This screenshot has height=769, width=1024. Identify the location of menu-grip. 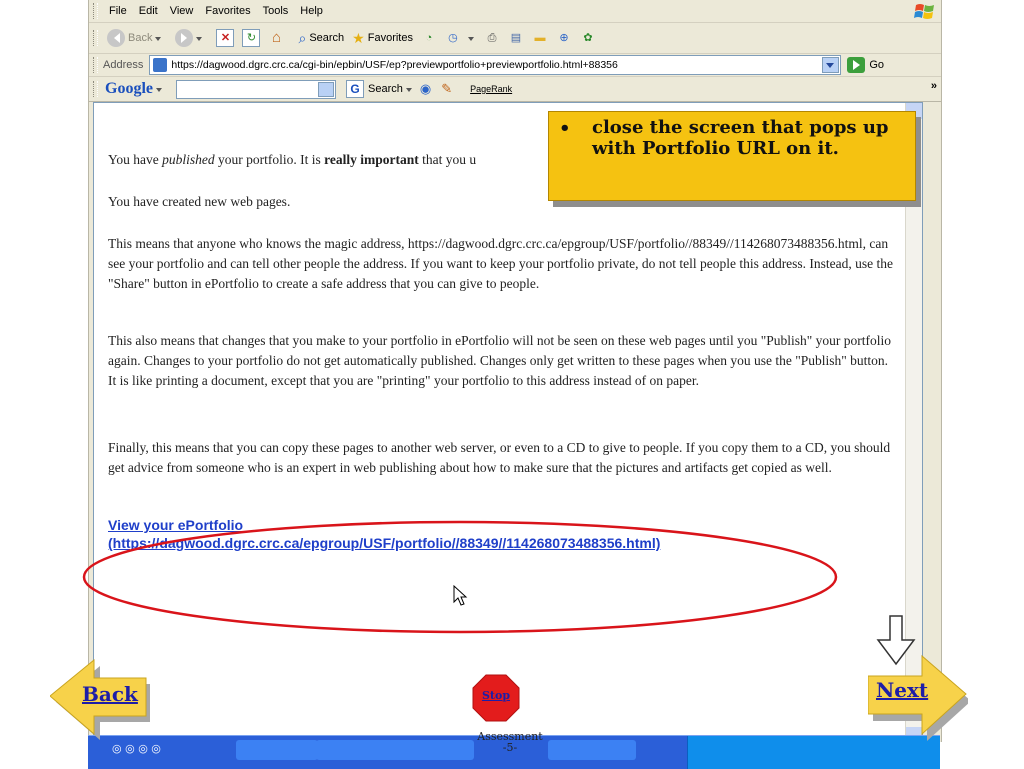
(95, 11).